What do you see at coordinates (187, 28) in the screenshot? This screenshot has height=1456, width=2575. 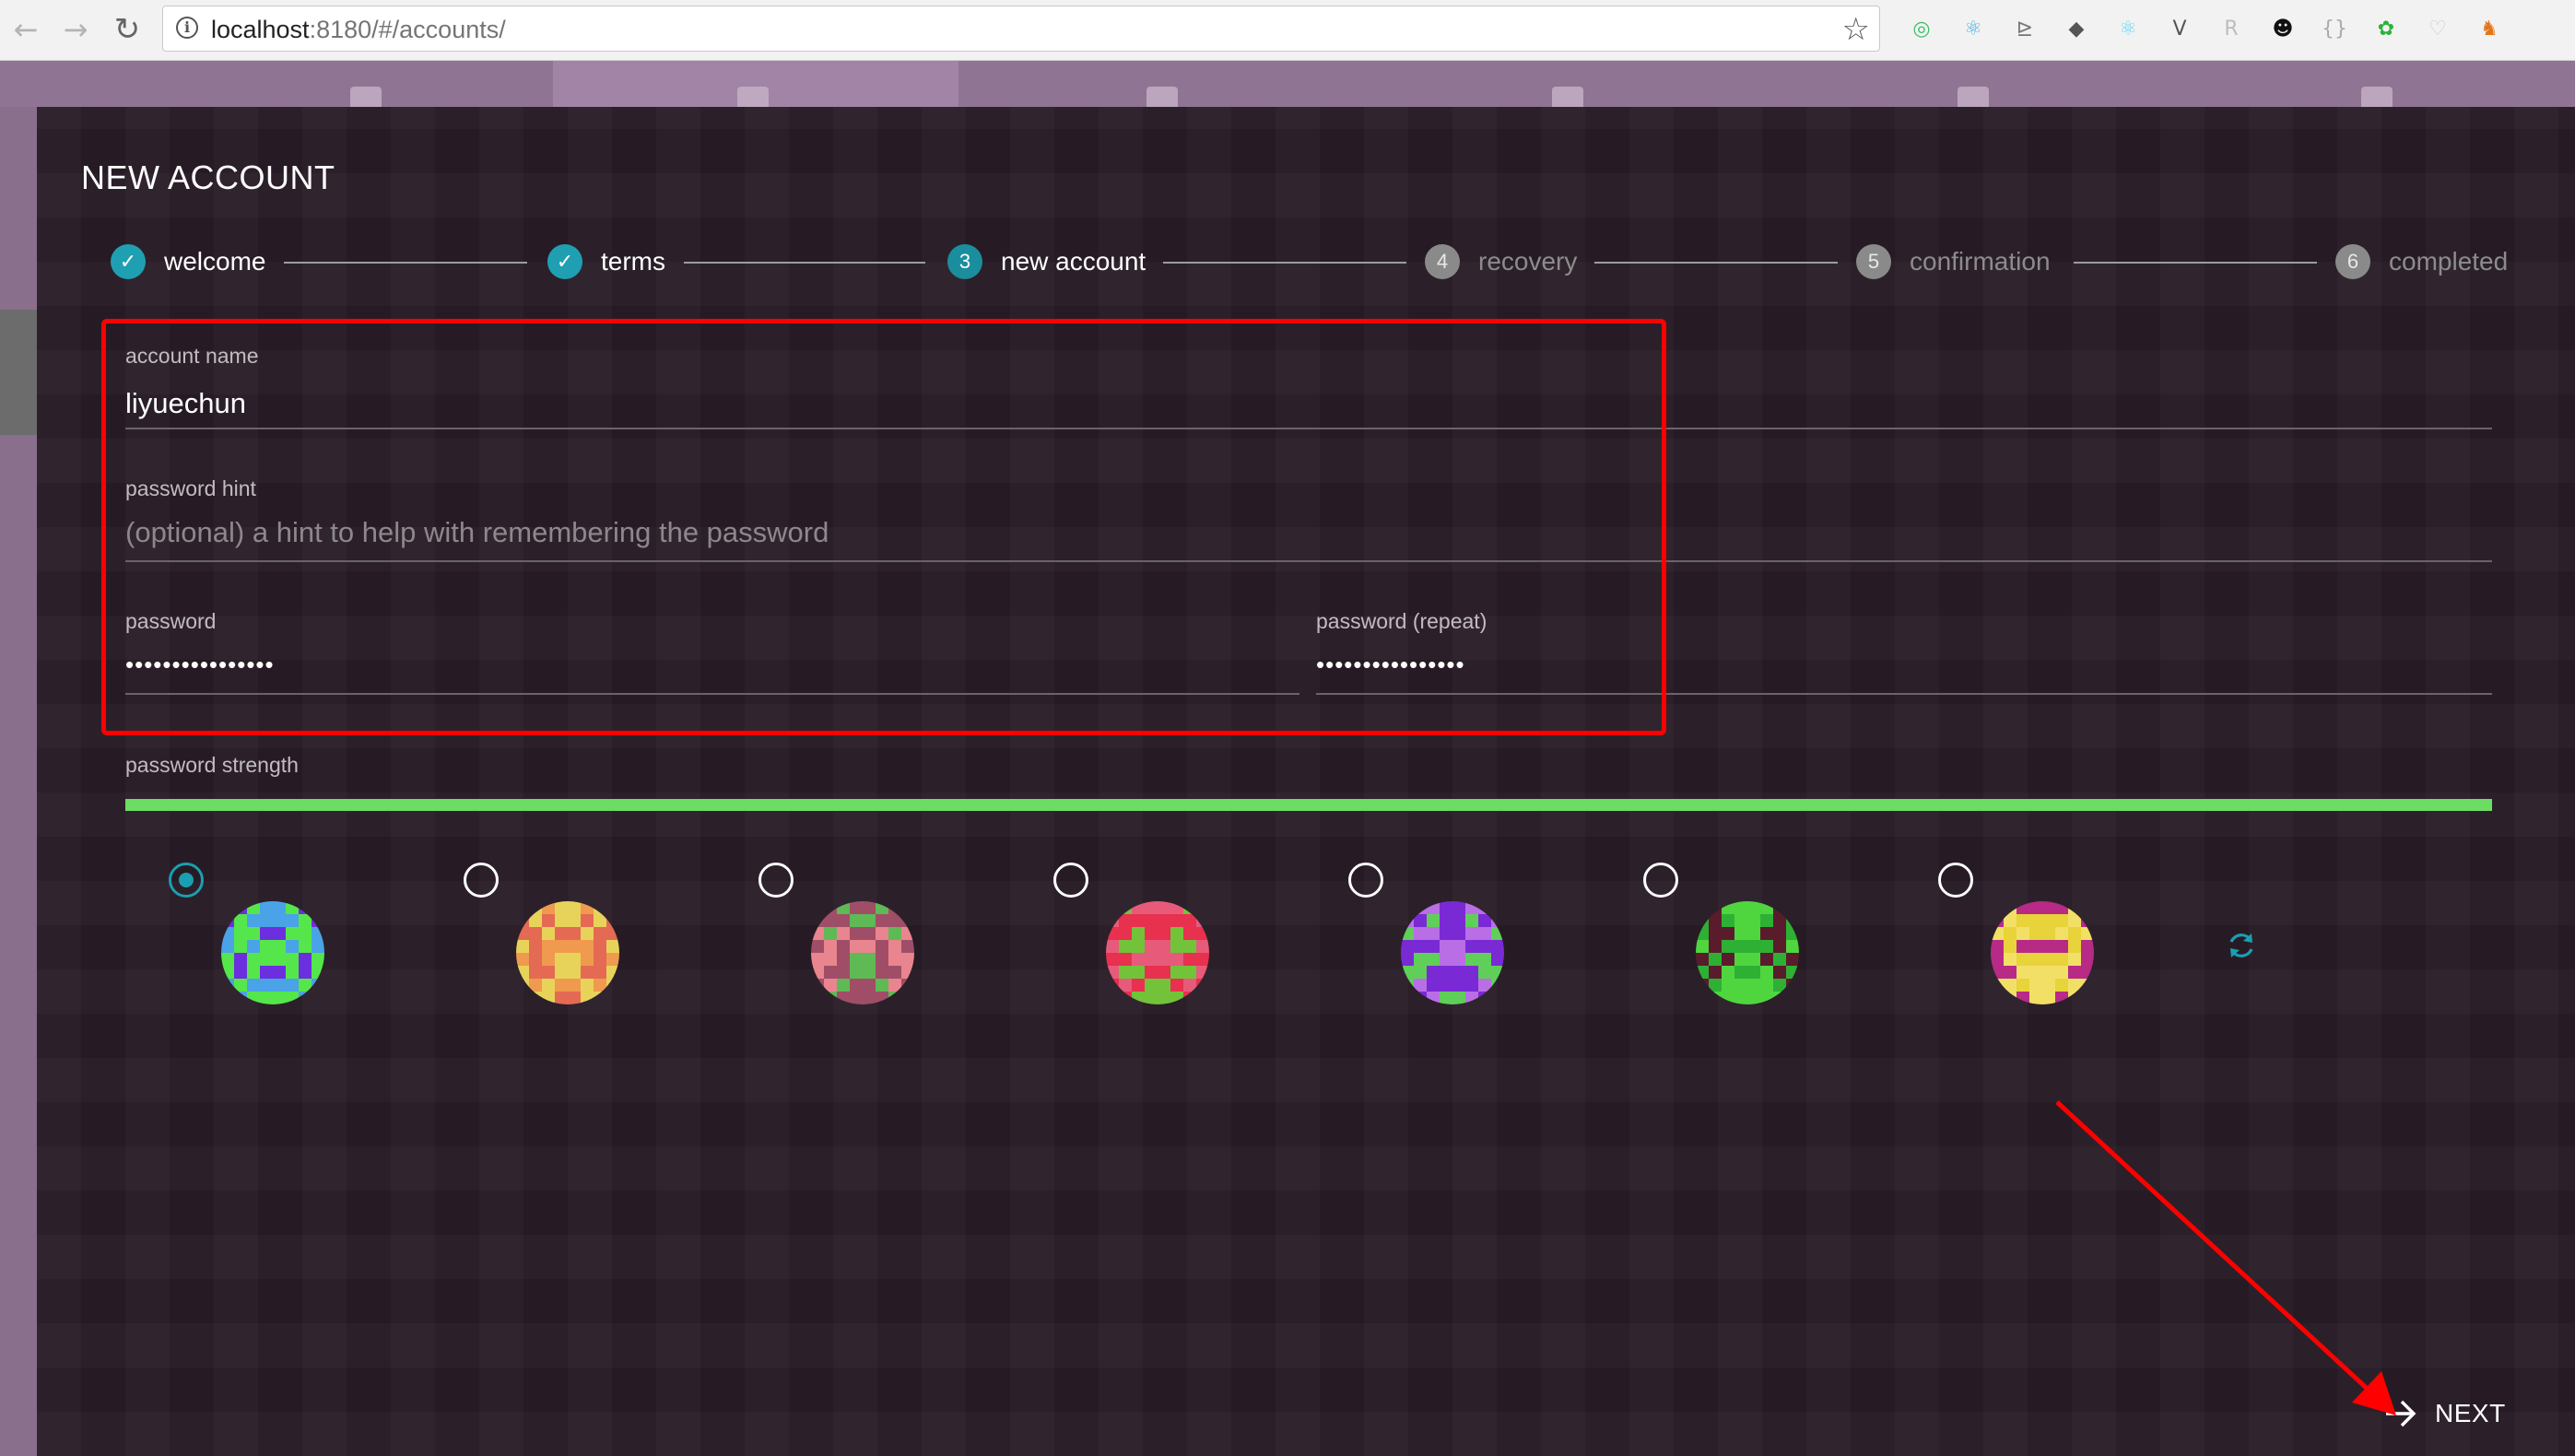 I see `site-info-icon: i` at bounding box center [187, 28].